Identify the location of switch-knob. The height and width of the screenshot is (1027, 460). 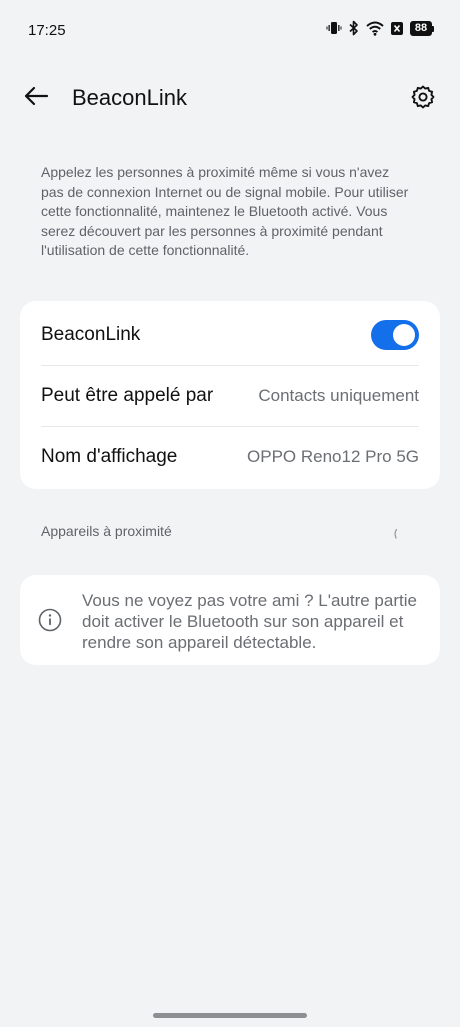
(404, 334).